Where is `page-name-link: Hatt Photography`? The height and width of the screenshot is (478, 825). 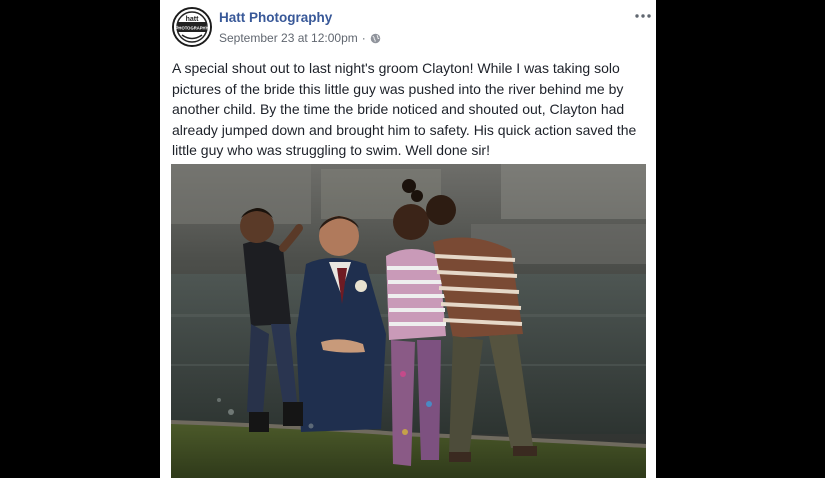 page-name-link: Hatt Photography is located at coordinates (275, 17).